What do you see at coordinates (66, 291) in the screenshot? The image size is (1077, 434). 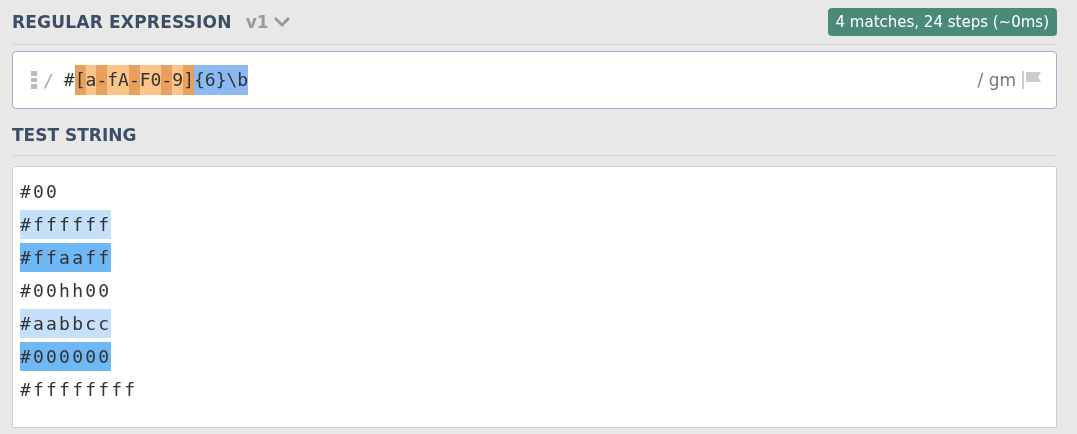 I see `test-line: #00hh00` at bounding box center [66, 291].